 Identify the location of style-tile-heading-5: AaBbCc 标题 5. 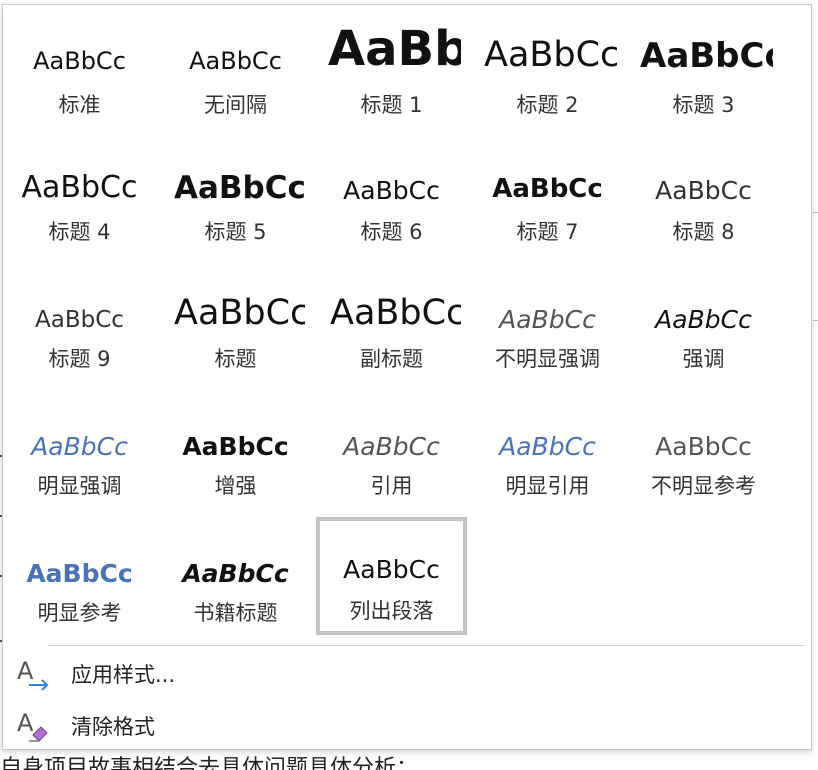
(235, 200).